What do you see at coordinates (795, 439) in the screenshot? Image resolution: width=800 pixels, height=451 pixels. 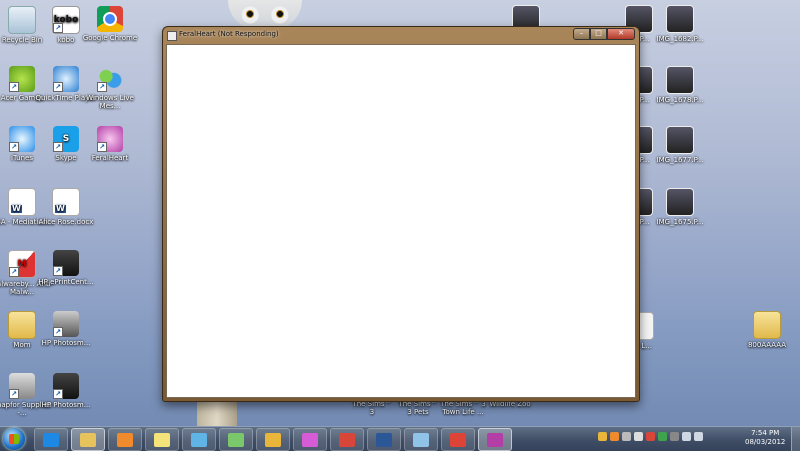 I see `show-desktop-button` at bounding box center [795, 439].